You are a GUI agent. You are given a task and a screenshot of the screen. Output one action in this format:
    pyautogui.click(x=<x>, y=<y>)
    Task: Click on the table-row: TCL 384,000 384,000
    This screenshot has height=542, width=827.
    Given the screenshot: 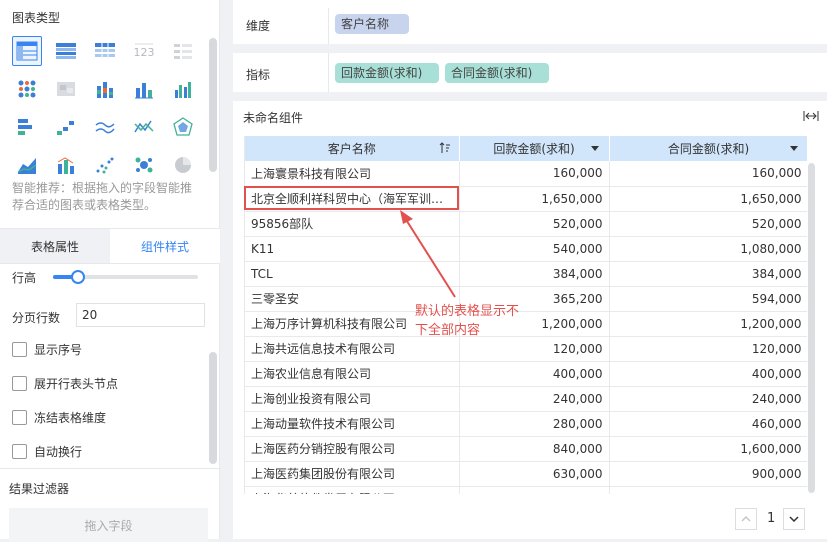 What is the action you would take?
    pyautogui.click(x=526, y=274)
    